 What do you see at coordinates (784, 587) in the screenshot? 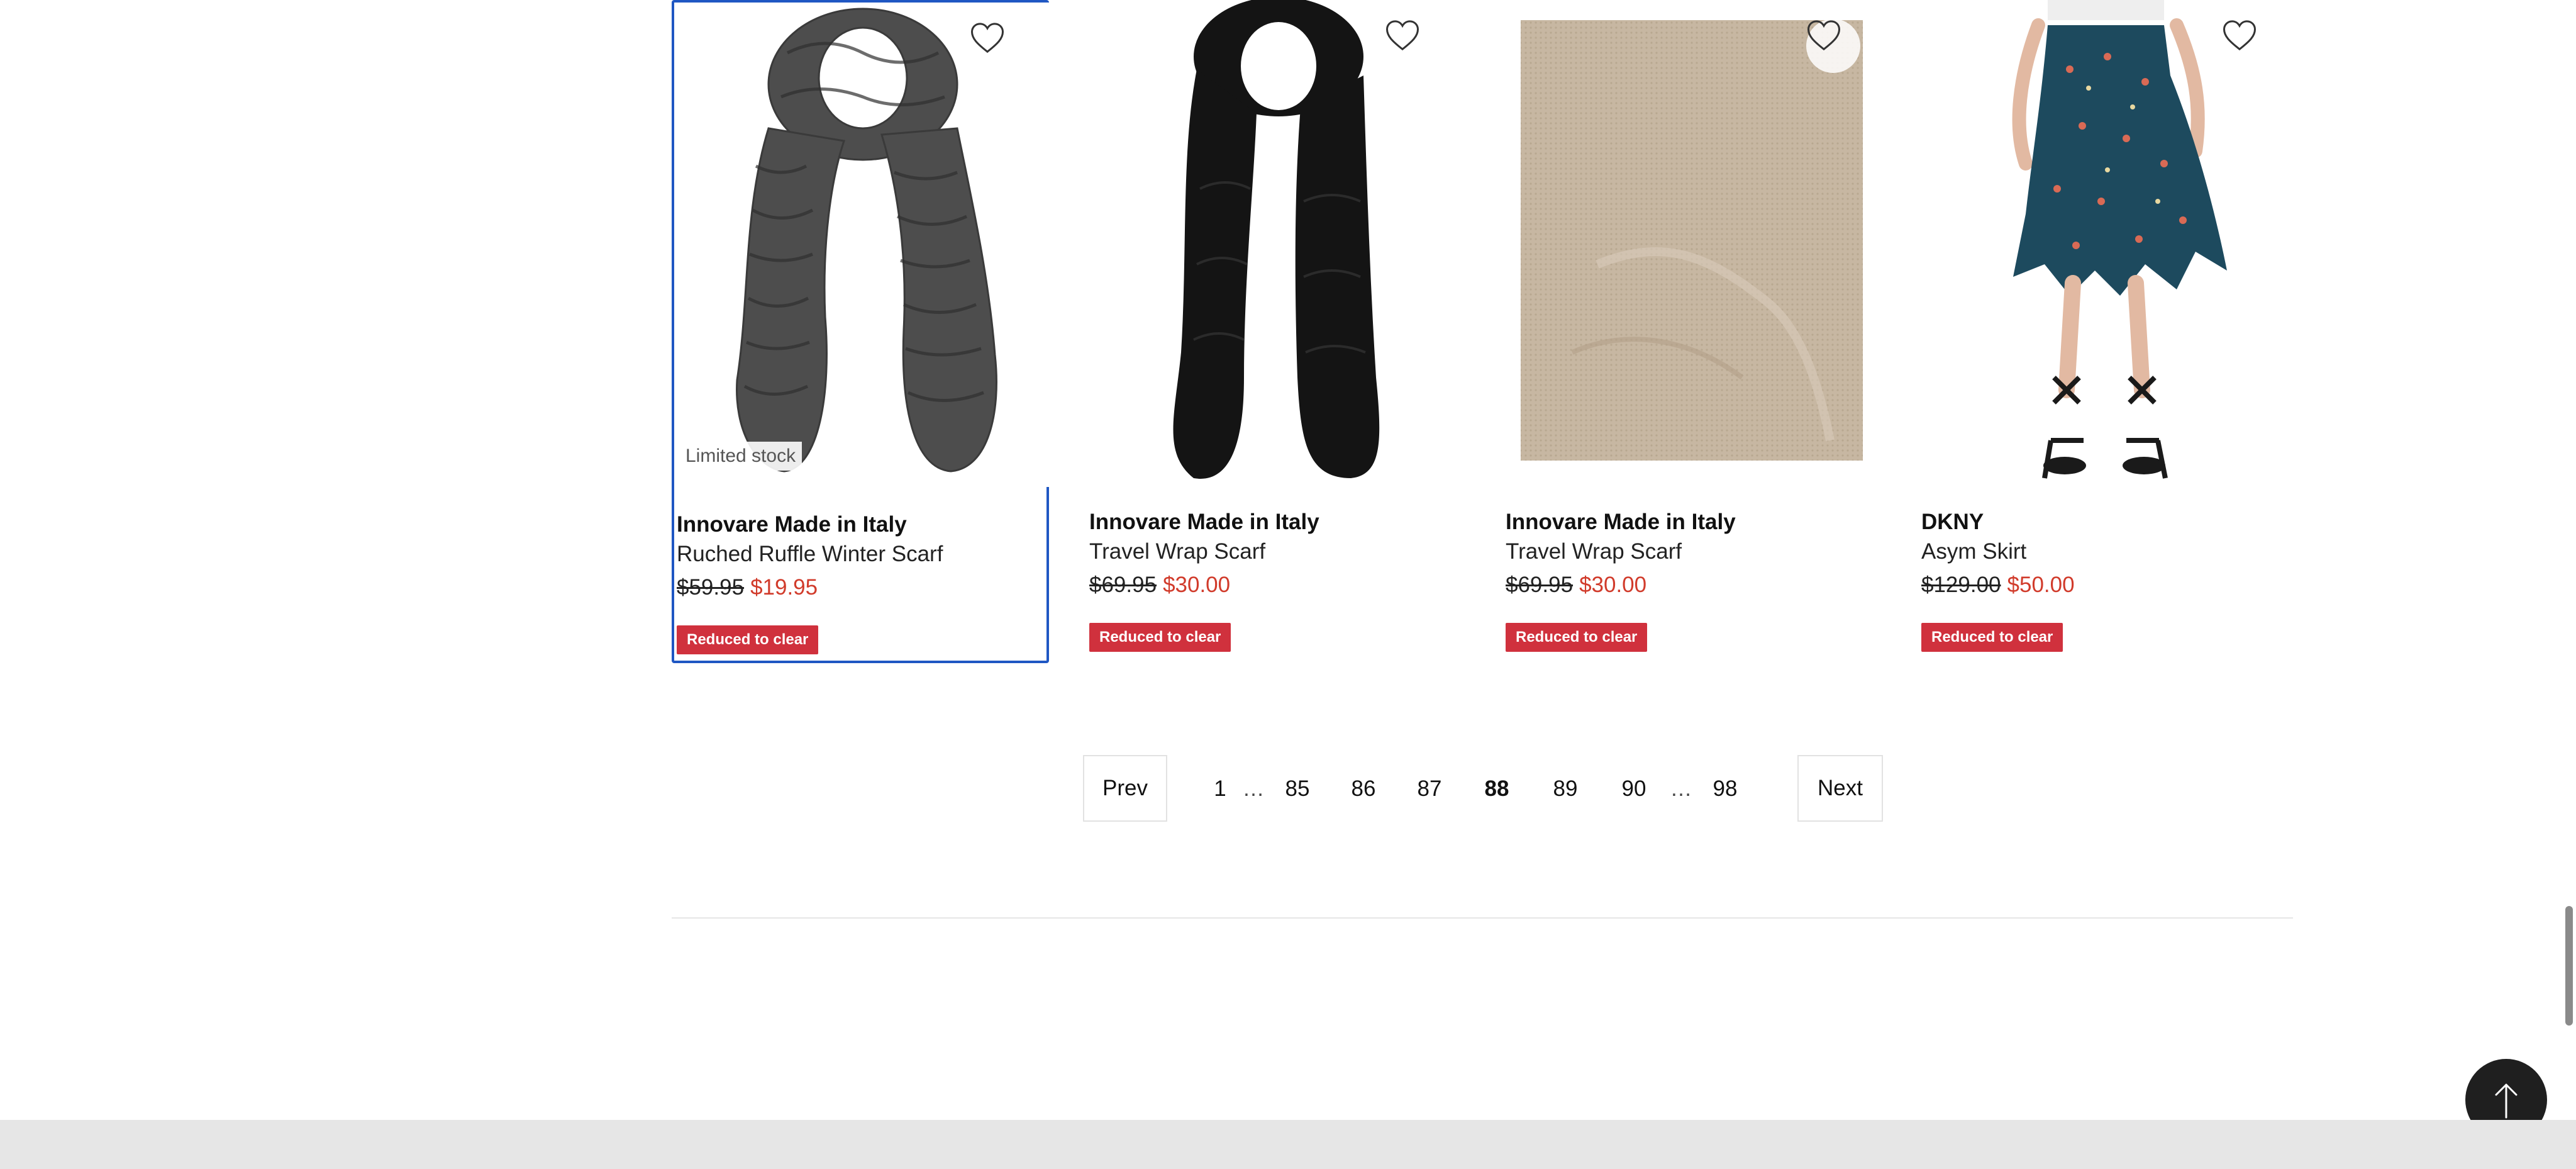
I see `sale-price: $19.95` at bounding box center [784, 587].